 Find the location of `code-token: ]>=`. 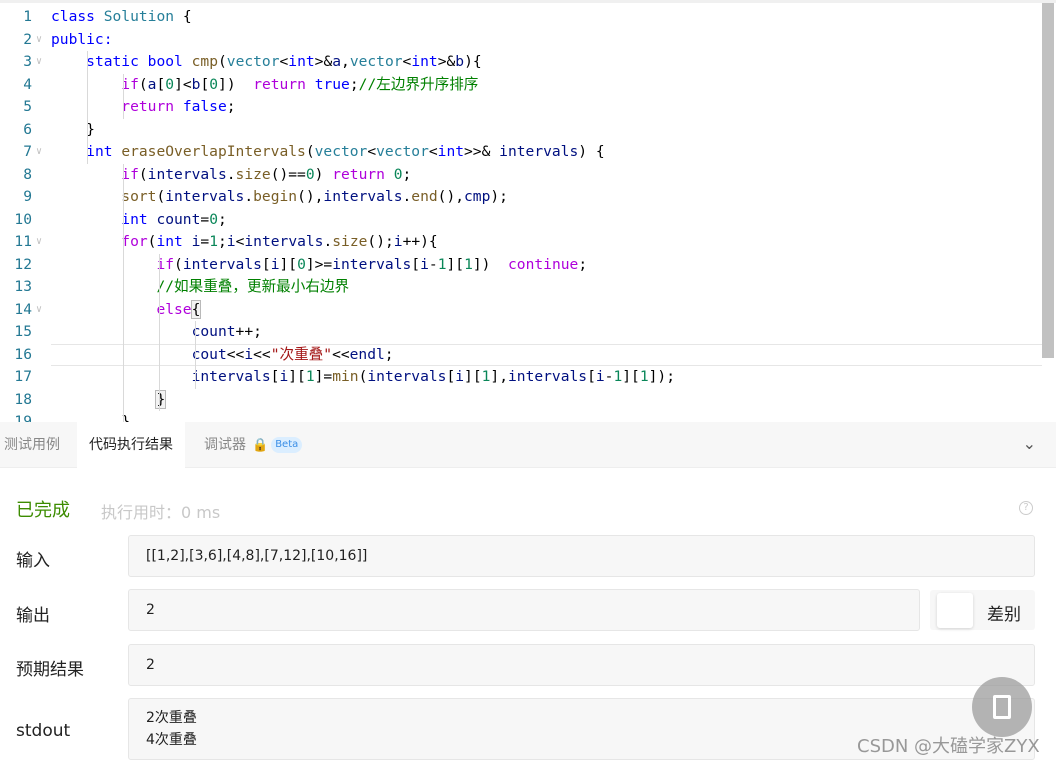

code-token: ]>= is located at coordinates (319, 264).